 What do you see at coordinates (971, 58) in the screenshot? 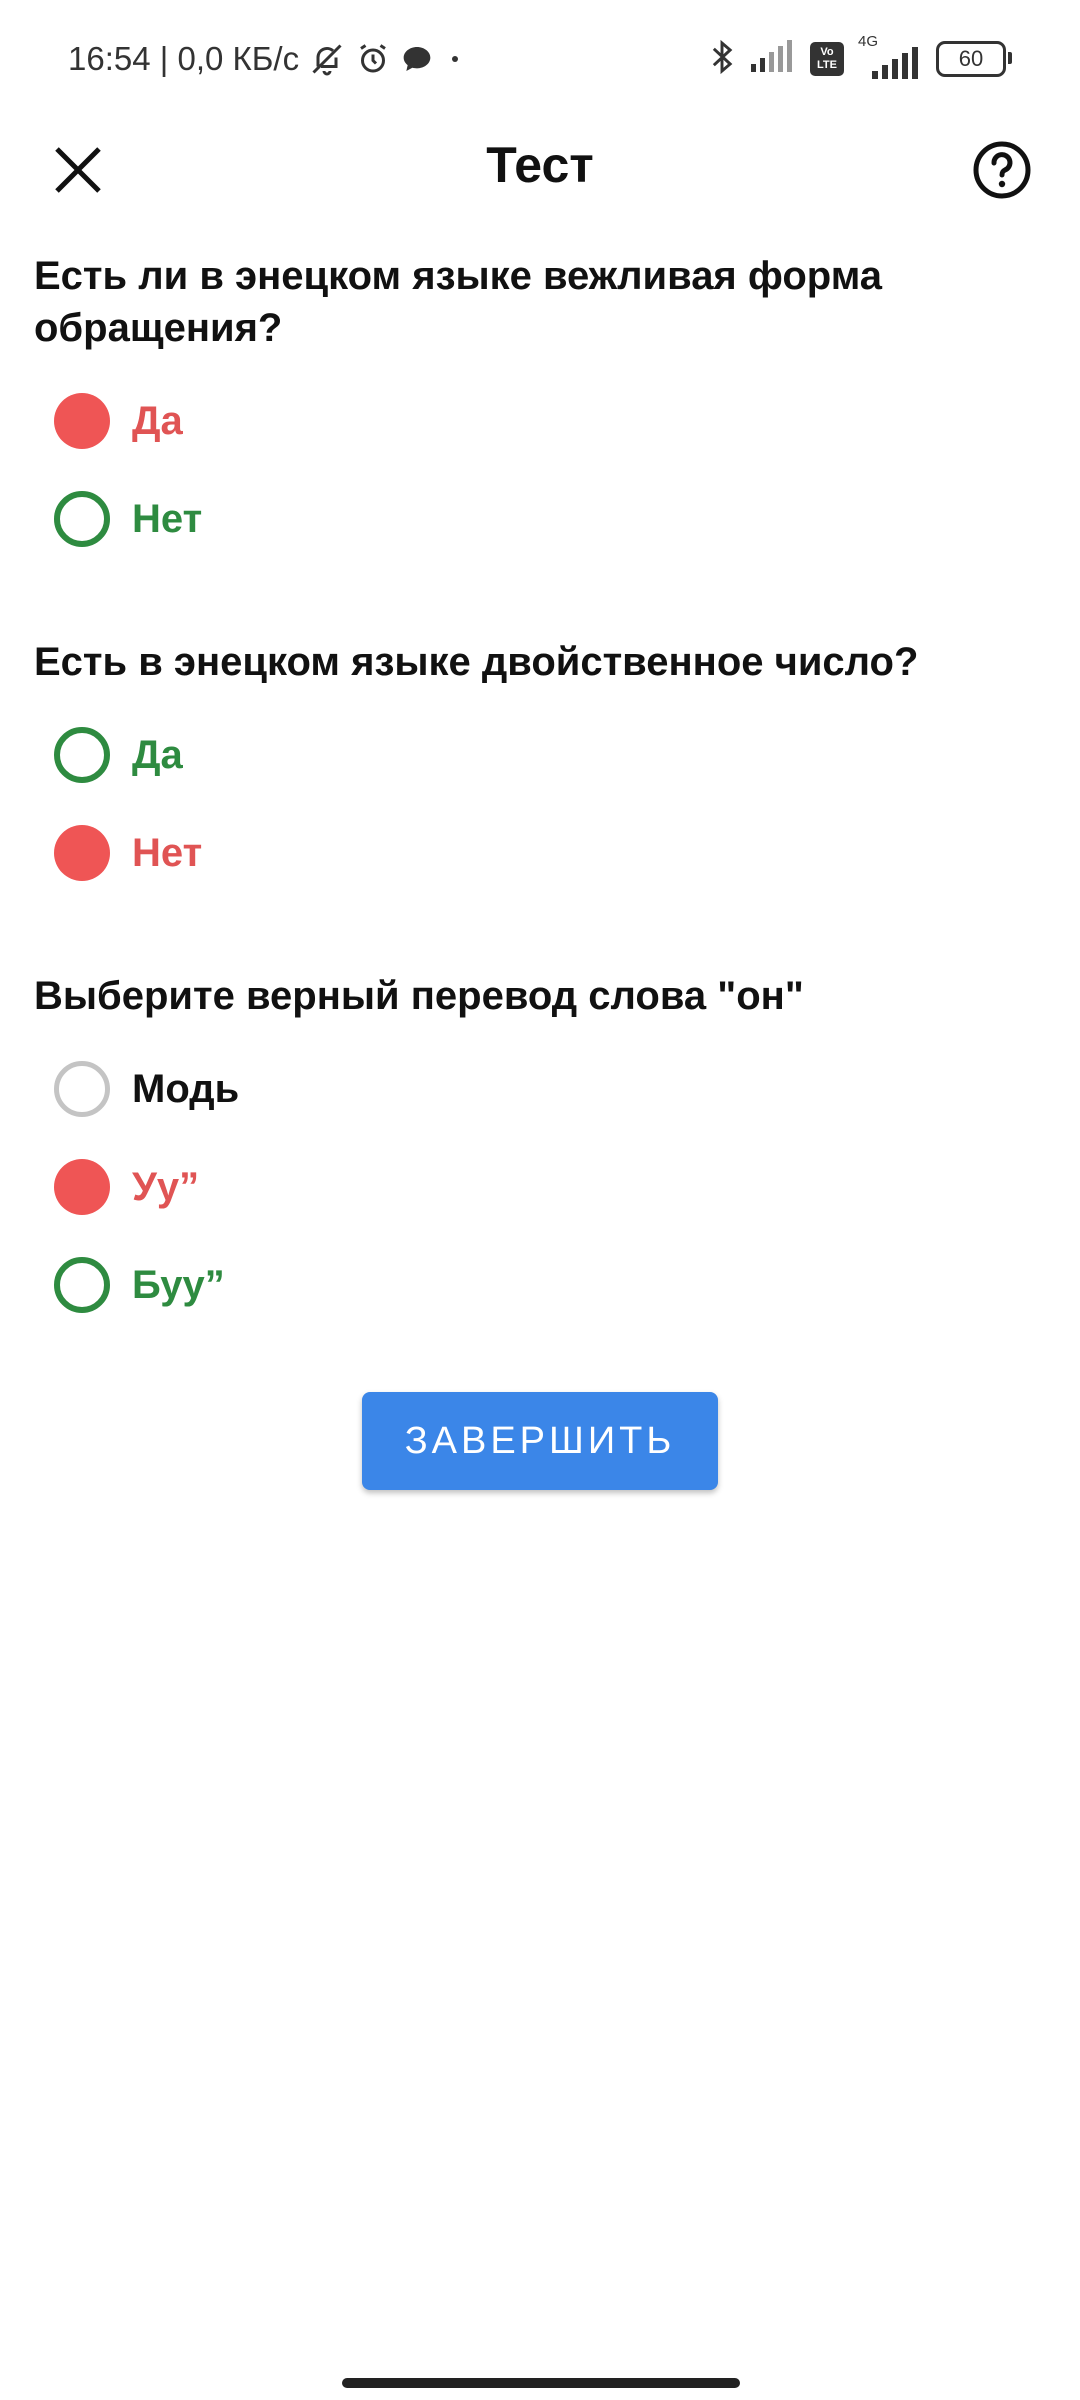
I see `battery-level: 60` at bounding box center [971, 58].